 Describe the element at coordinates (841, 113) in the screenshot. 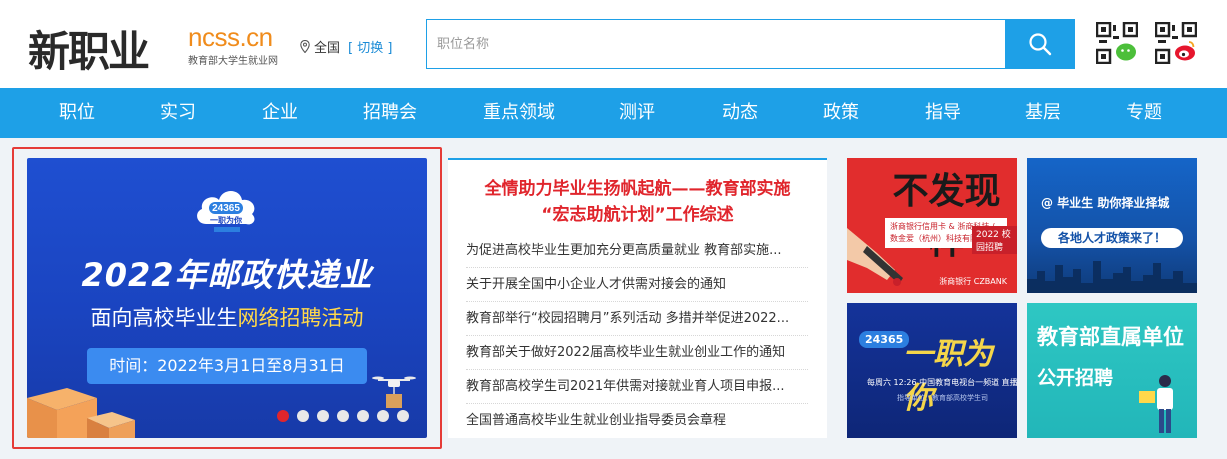

I see `nav-item-policy: 政策` at that location.